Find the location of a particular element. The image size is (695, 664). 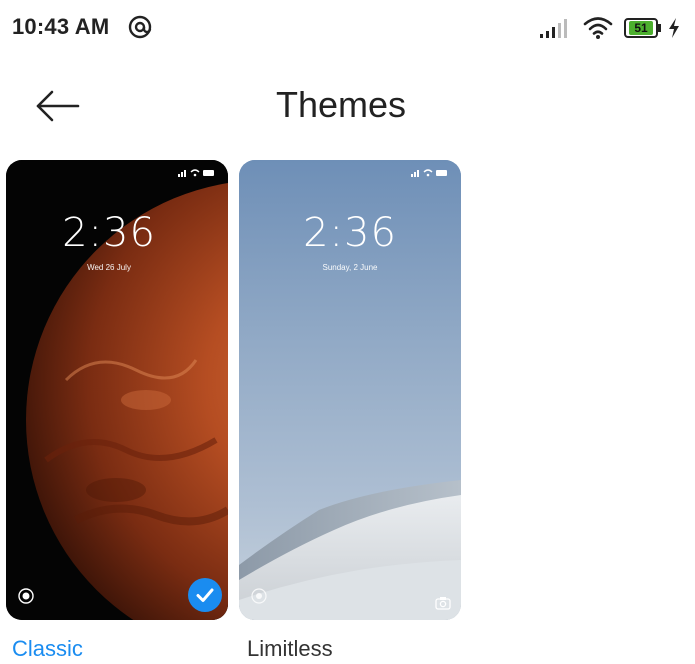

theme-name-classic: Classic is located at coordinates (47, 648).